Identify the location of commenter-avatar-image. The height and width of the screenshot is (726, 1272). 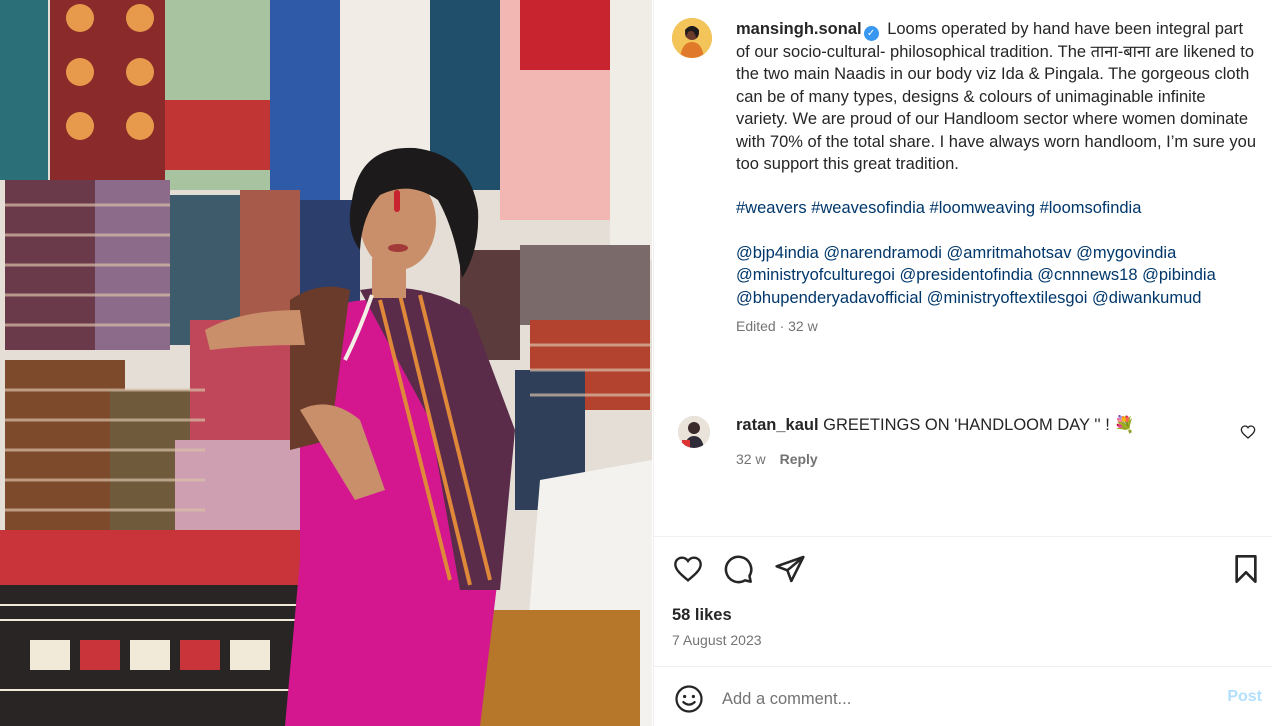
(694, 432).